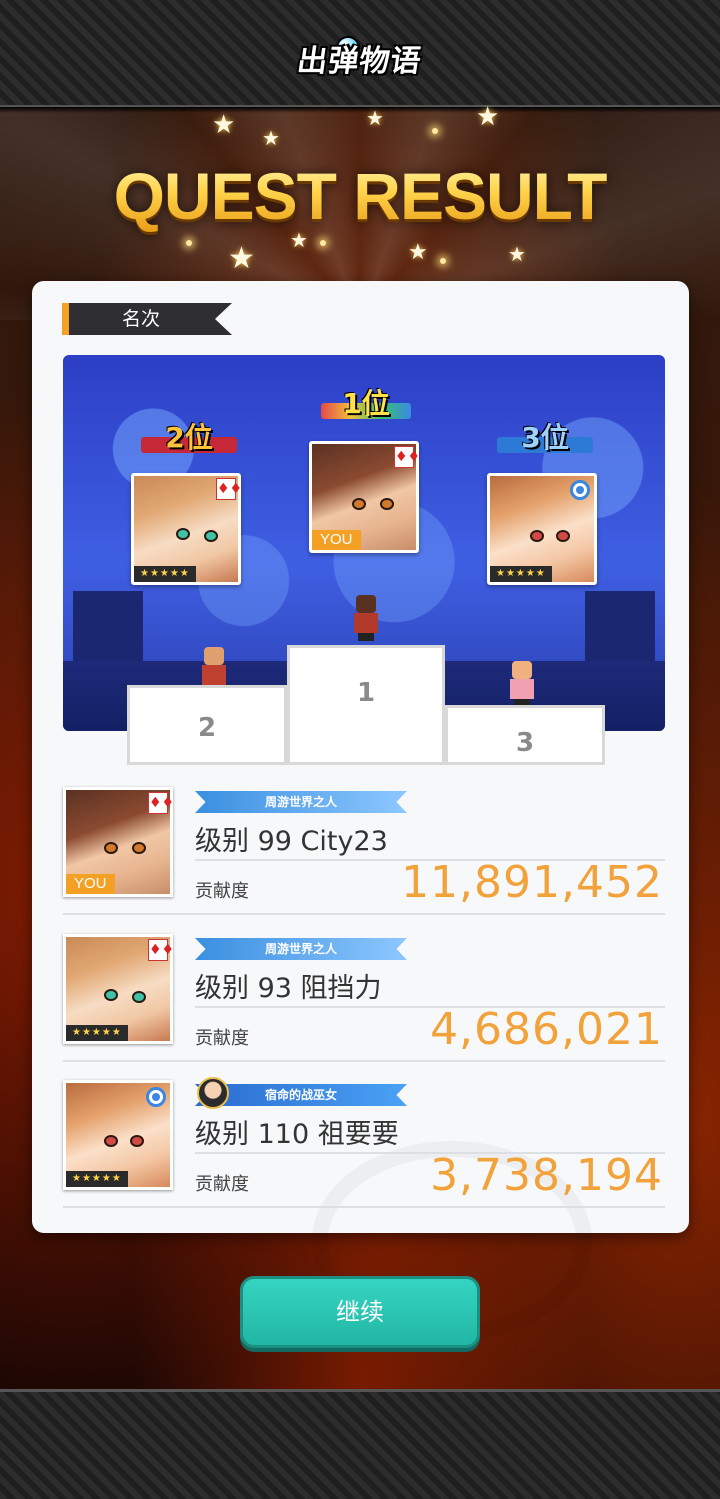 The image size is (720, 1499). What do you see at coordinates (546, 1175) in the screenshot?
I see `contribution-score: 3,738,194` at bounding box center [546, 1175].